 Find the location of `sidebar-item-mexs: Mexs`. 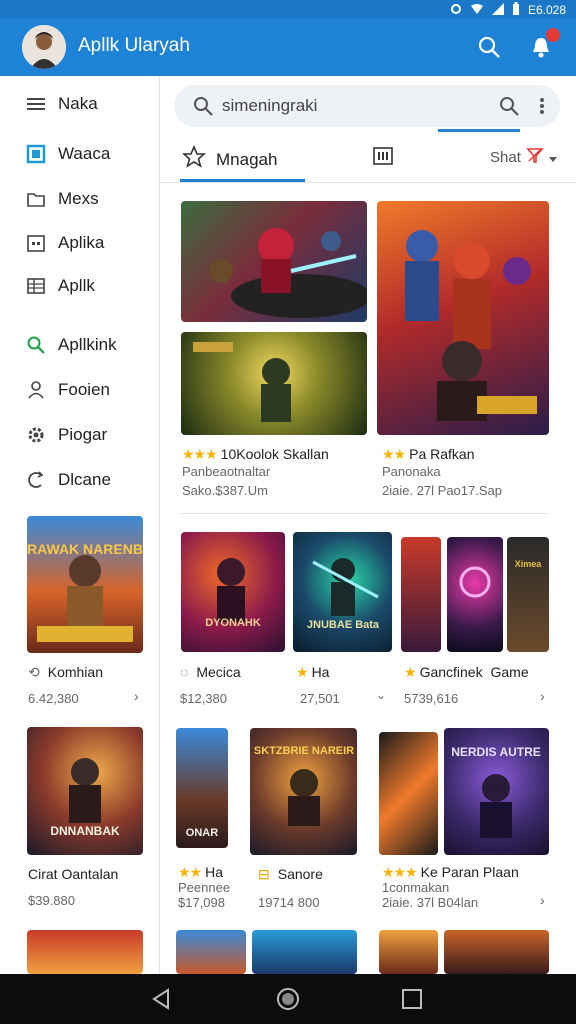

sidebar-item-mexs: Mexs is located at coordinates (62, 199).